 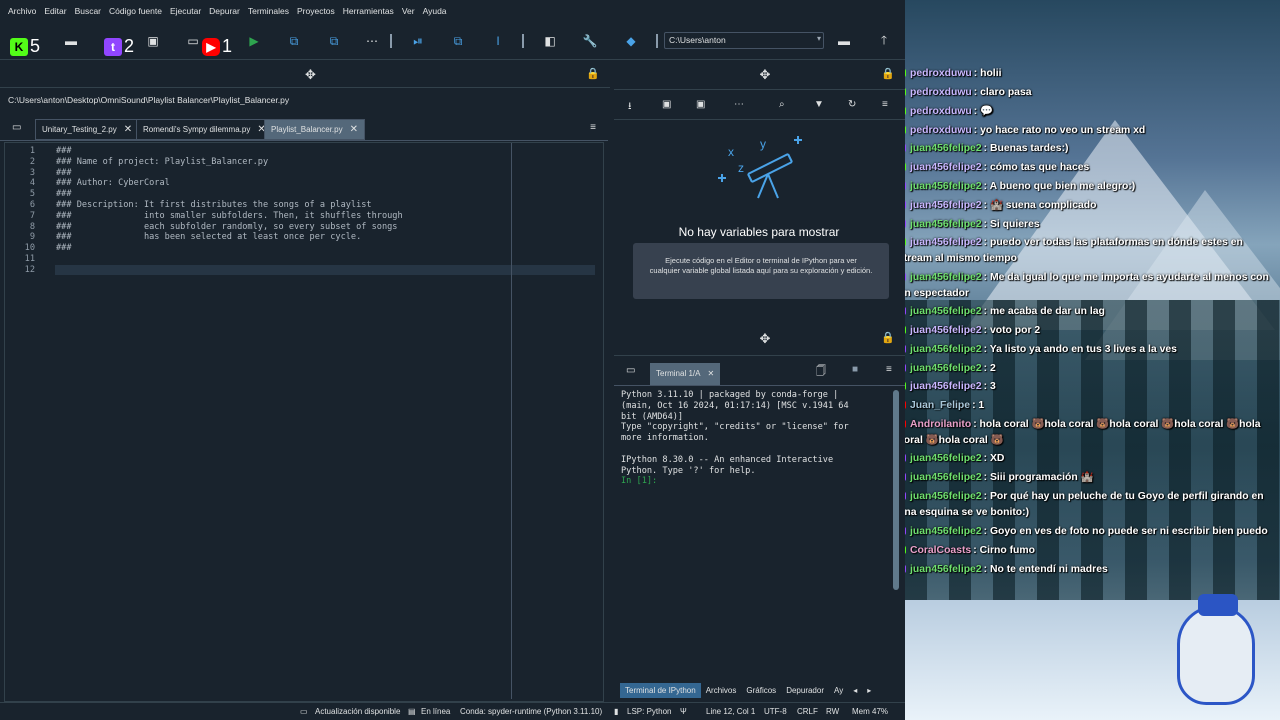 I want to click on chat-message: juan456felipe2: 3, so click(x=1089, y=387).